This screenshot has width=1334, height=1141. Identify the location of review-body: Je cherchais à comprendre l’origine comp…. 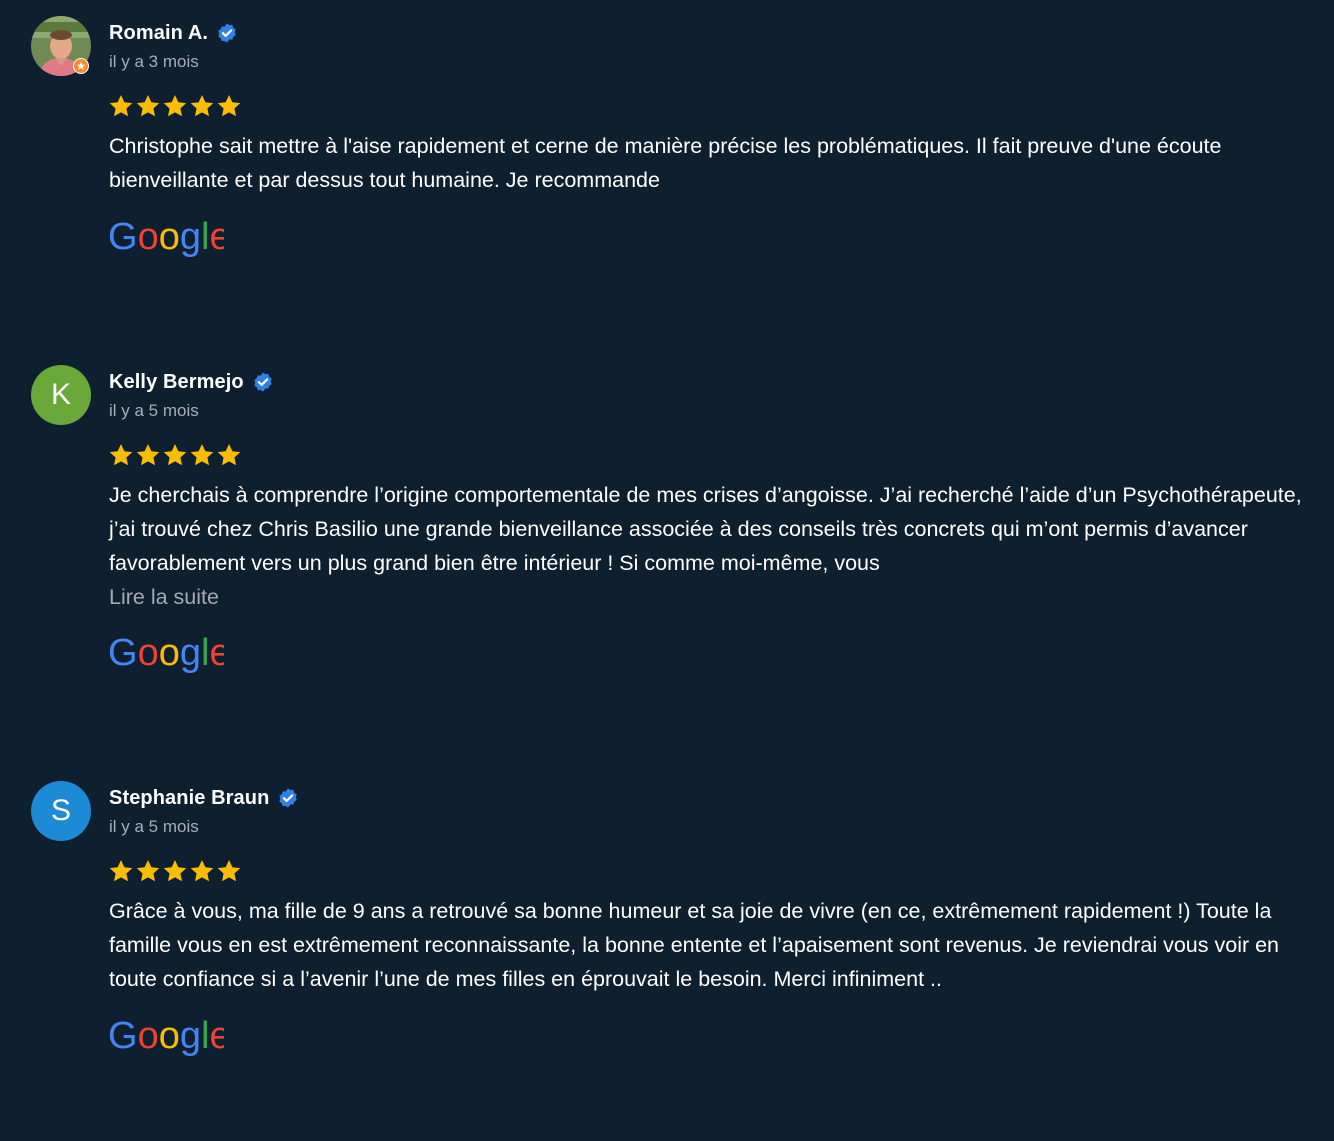
(705, 529).